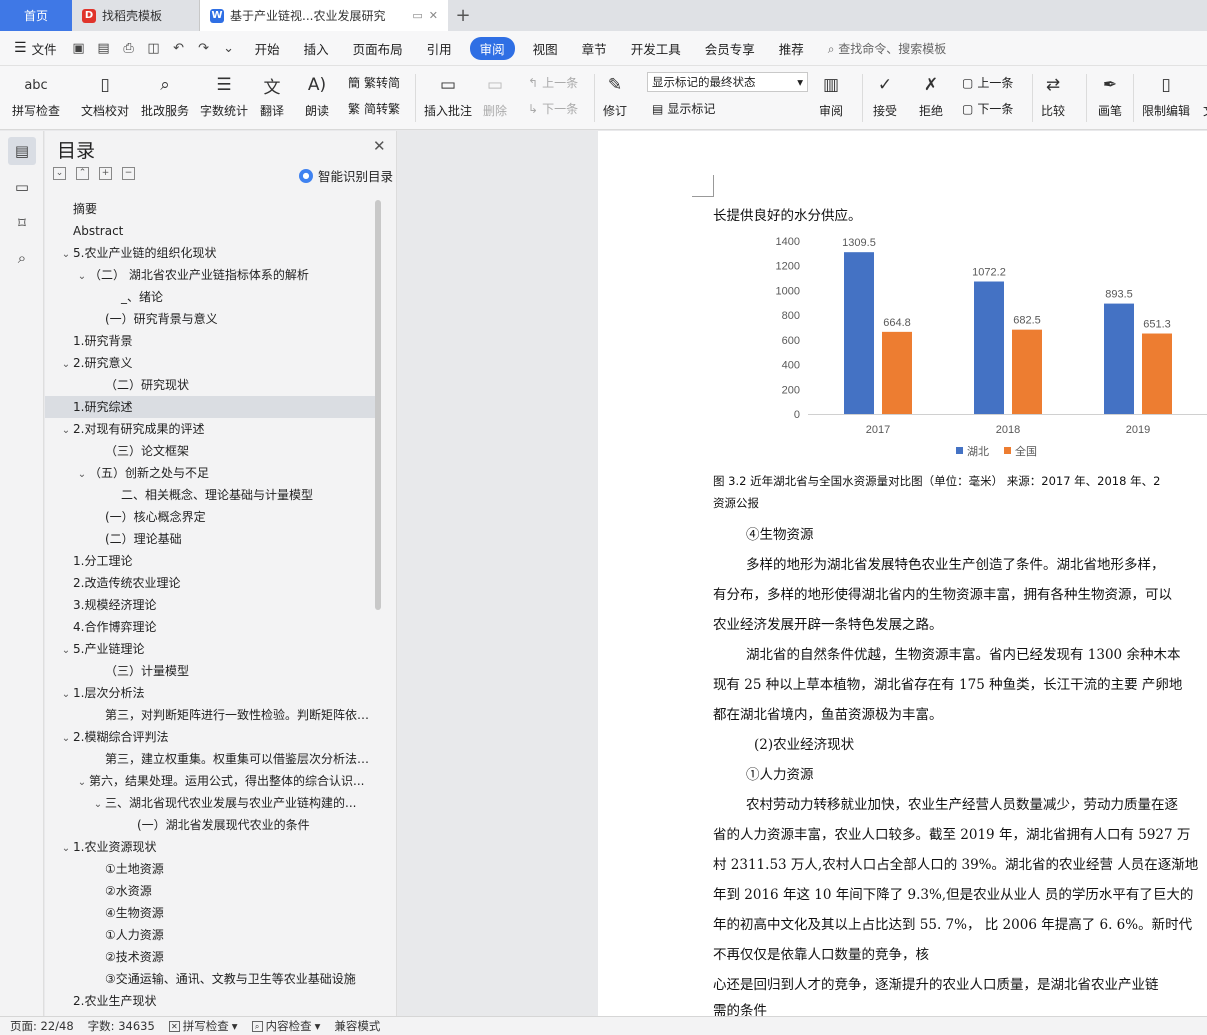 This screenshot has width=1207, height=1035. Describe the element at coordinates (210, 319) in the screenshot. I see `toc-item: (一）研究背景与意义` at that location.